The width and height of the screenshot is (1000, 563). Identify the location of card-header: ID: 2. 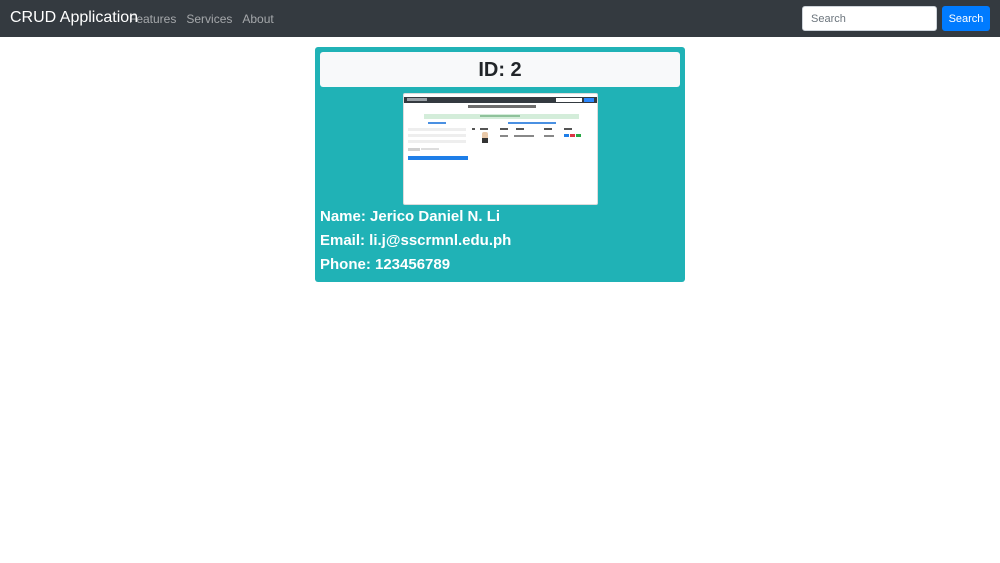
(500, 69).